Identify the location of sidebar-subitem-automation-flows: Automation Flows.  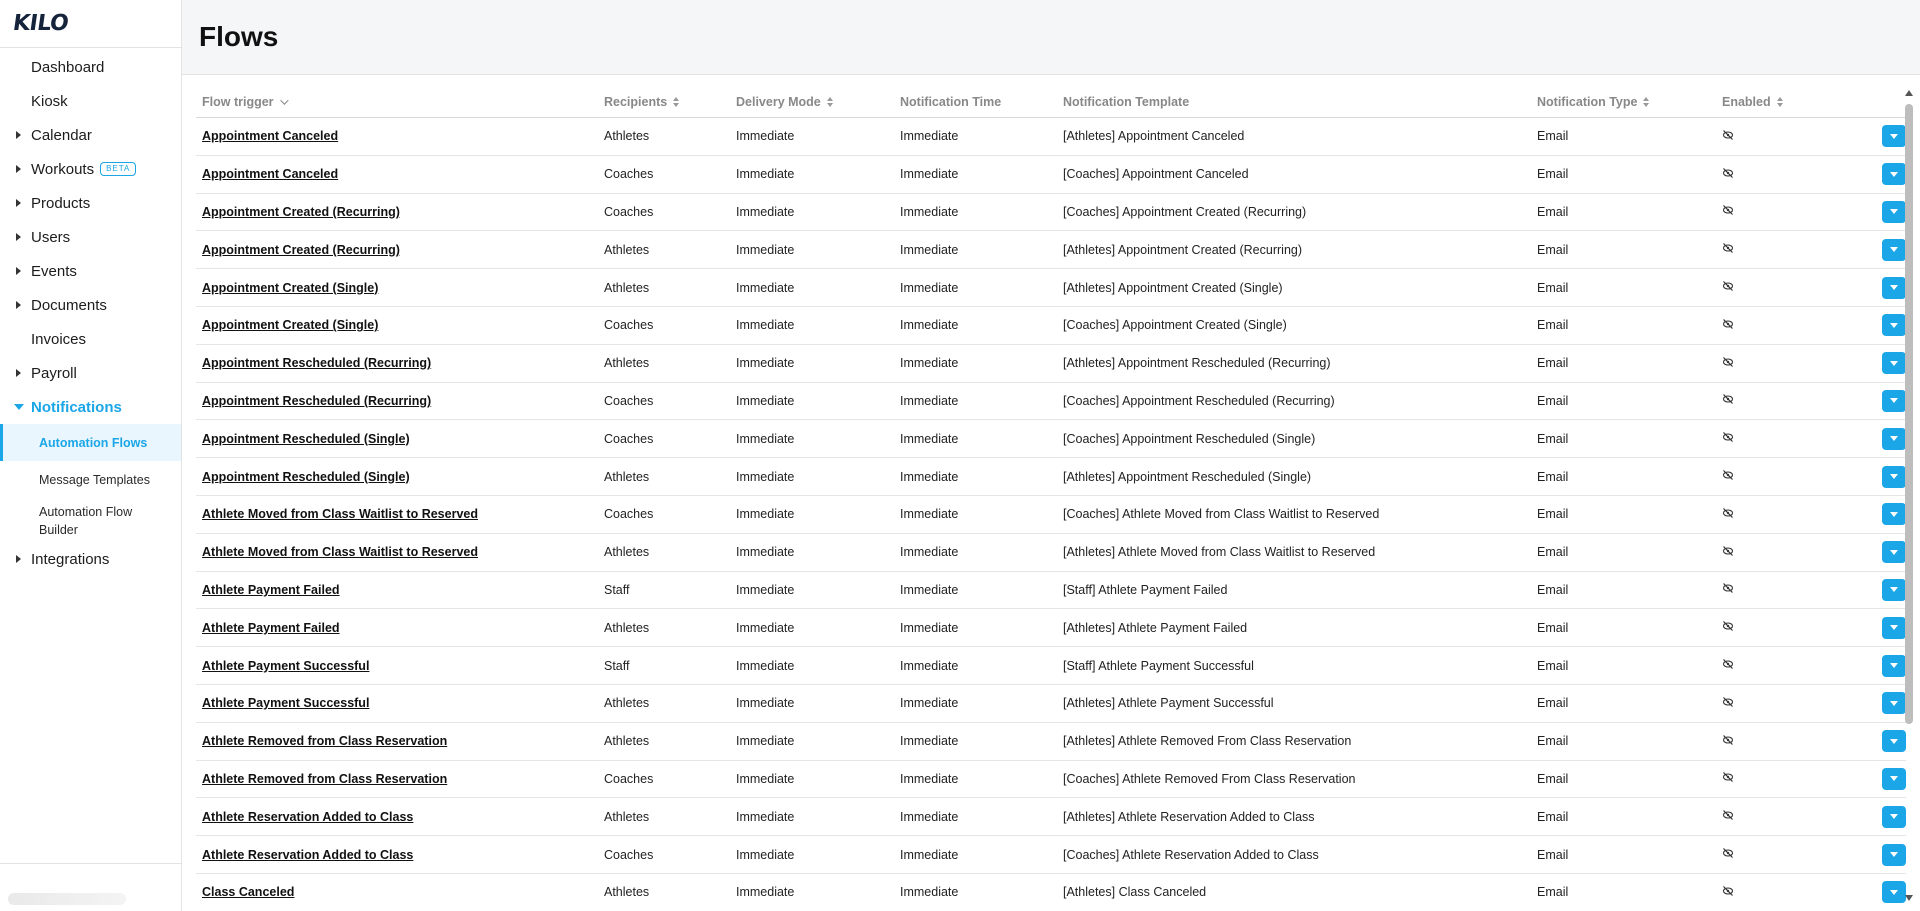
(90, 442).